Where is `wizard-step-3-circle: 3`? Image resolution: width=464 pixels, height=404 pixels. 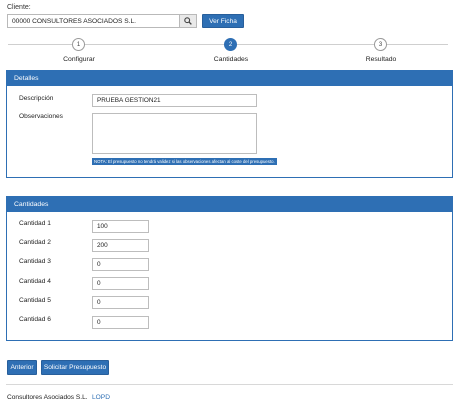 wizard-step-3-circle: 3 is located at coordinates (380, 44).